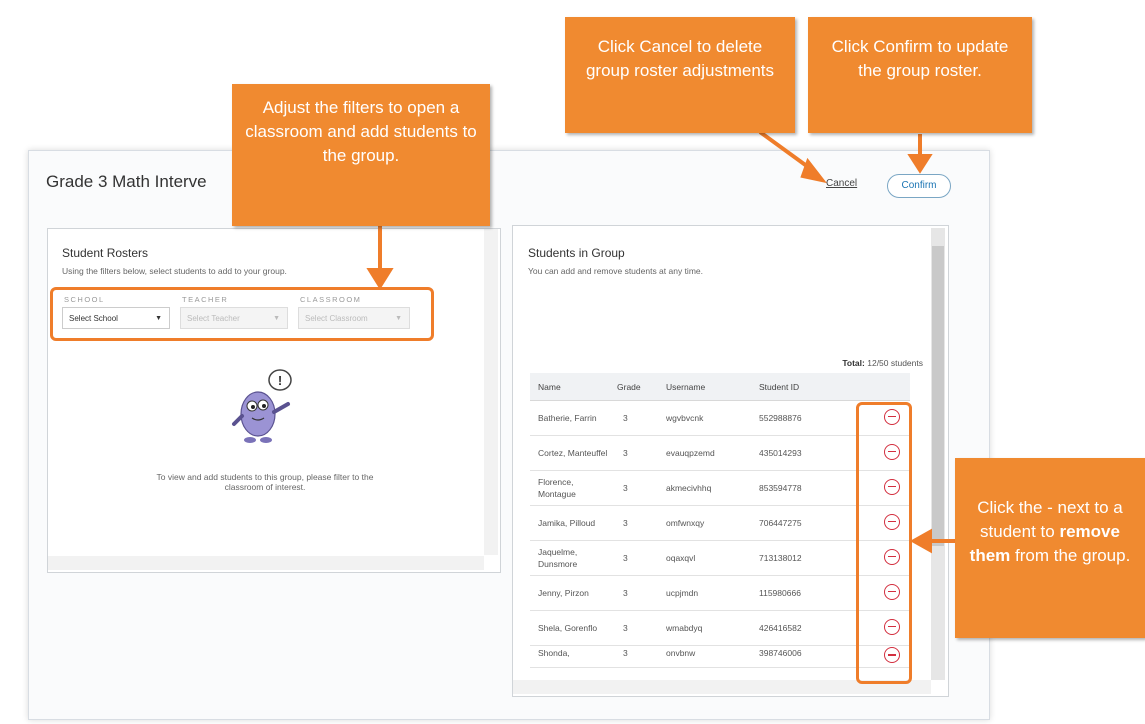 Image resolution: width=1145 pixels, height=724 pixels. What do you see at coordinates (704, 418) in the screenshot?
I see `student-username: wgvbvcnk` at bounding box center [704, 418].